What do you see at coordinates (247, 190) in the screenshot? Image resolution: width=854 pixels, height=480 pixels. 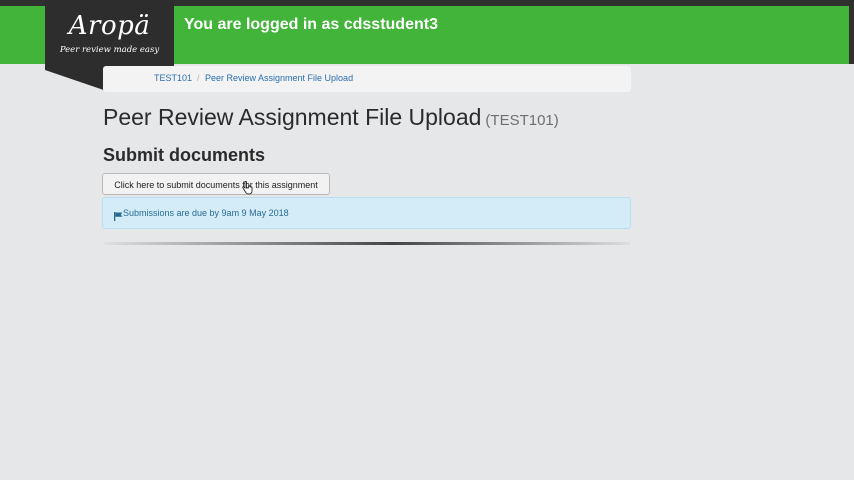 I see `hand-cursor-icon` at bounding box center [247, 190].